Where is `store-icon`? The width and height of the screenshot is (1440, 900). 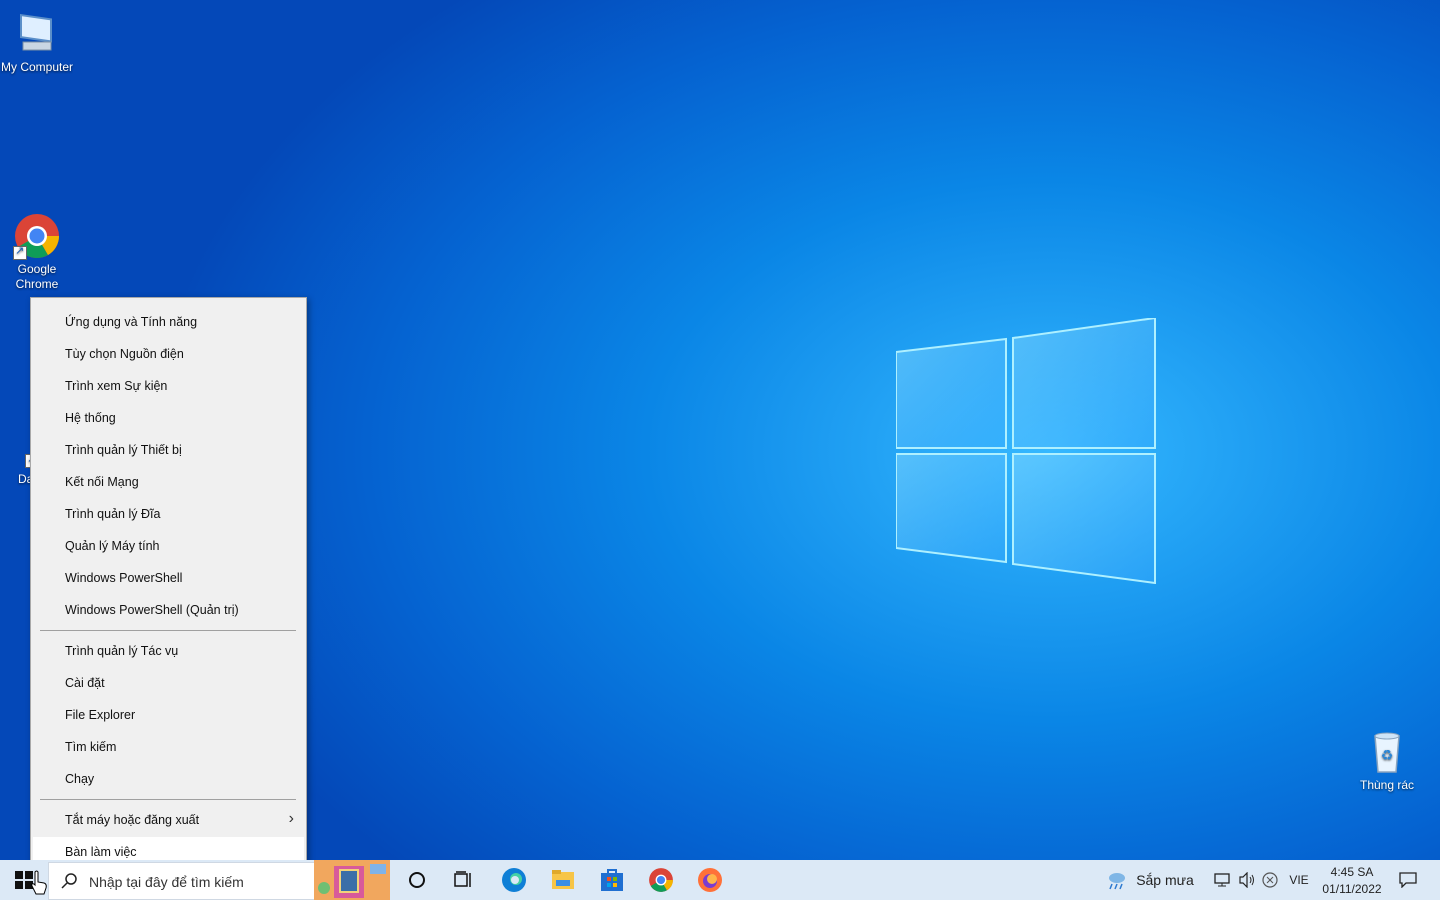 store-icon is located at coordinates (612, 880).